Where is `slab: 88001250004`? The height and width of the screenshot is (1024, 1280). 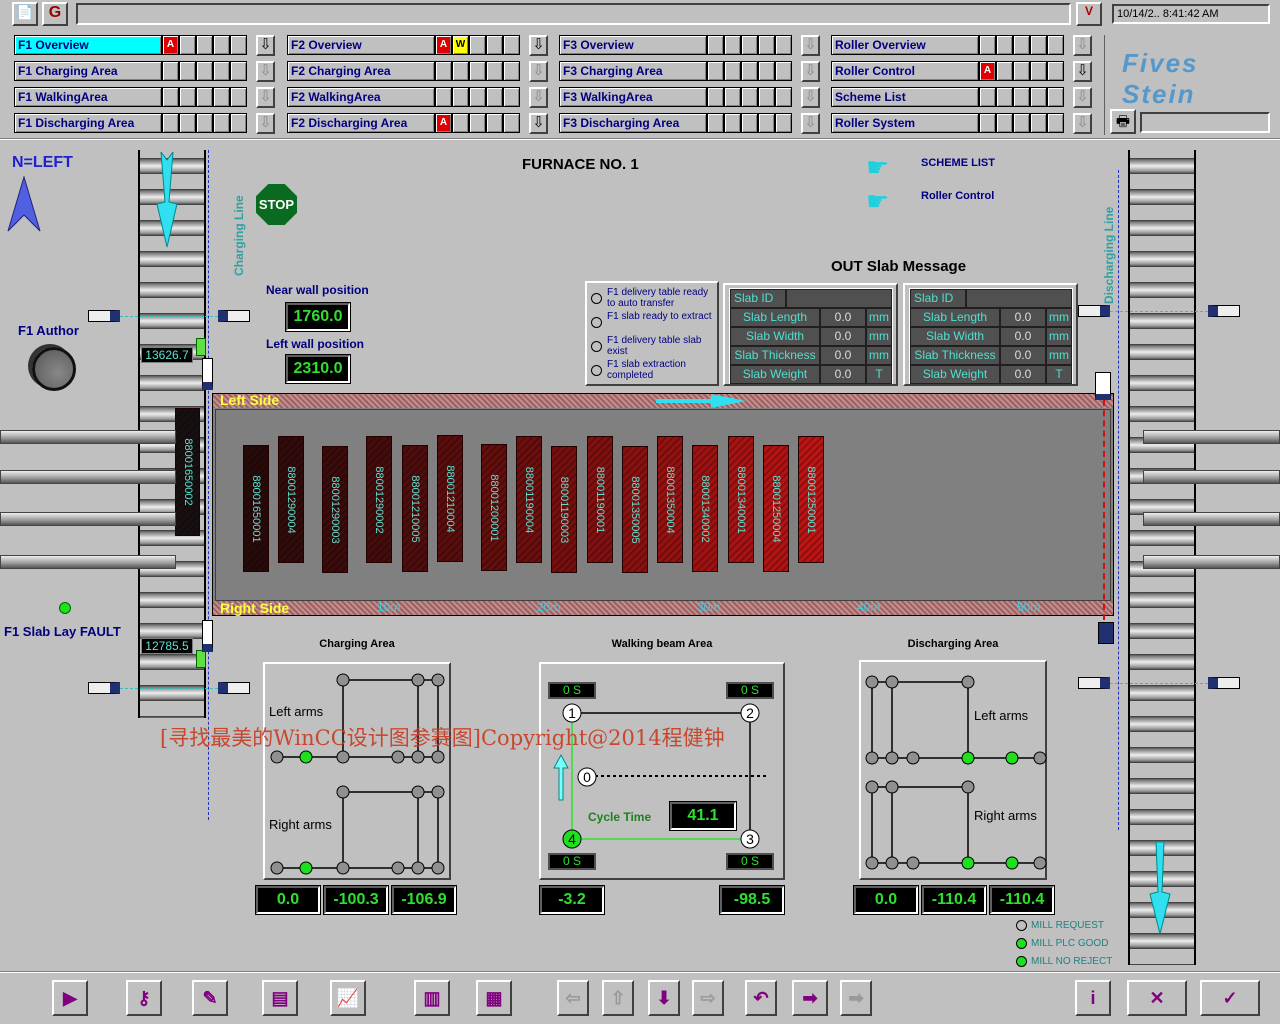
slab: 88001250004 is located at coordinates (776, 508).